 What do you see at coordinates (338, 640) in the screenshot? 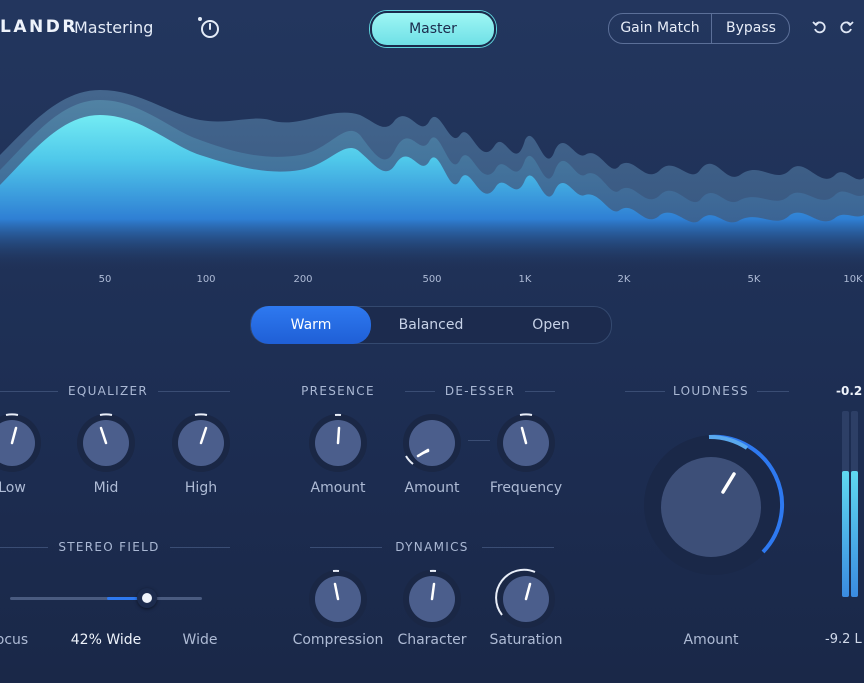
I see `compression-label: Compression` at bounding box center [338, 640].